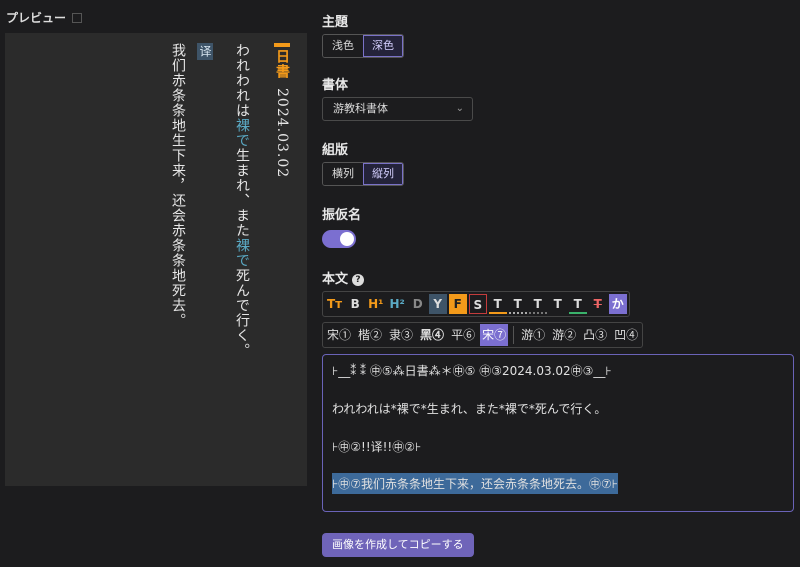 Image resolution: width=800 pixels, height=567 pixels. I want to click on preview-column-chinese: 我们赤条条地生下来，还会赤条条地死去。, so click(178, 185).